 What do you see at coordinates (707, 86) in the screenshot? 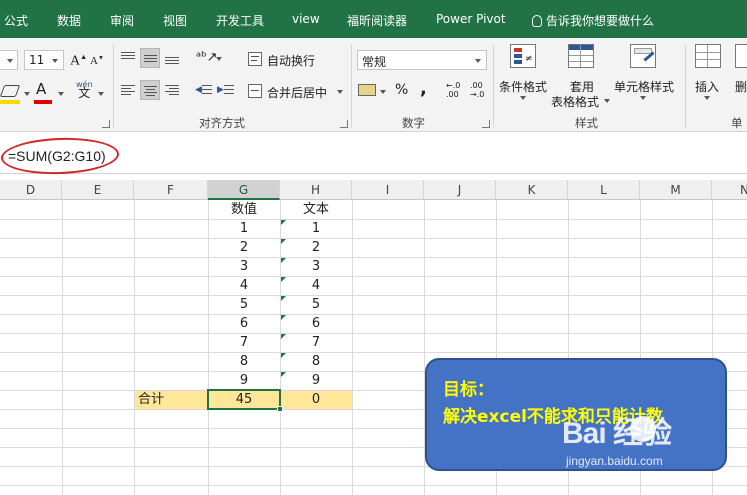
I see `insert-button: 插入` at bounding box center [707, 86].